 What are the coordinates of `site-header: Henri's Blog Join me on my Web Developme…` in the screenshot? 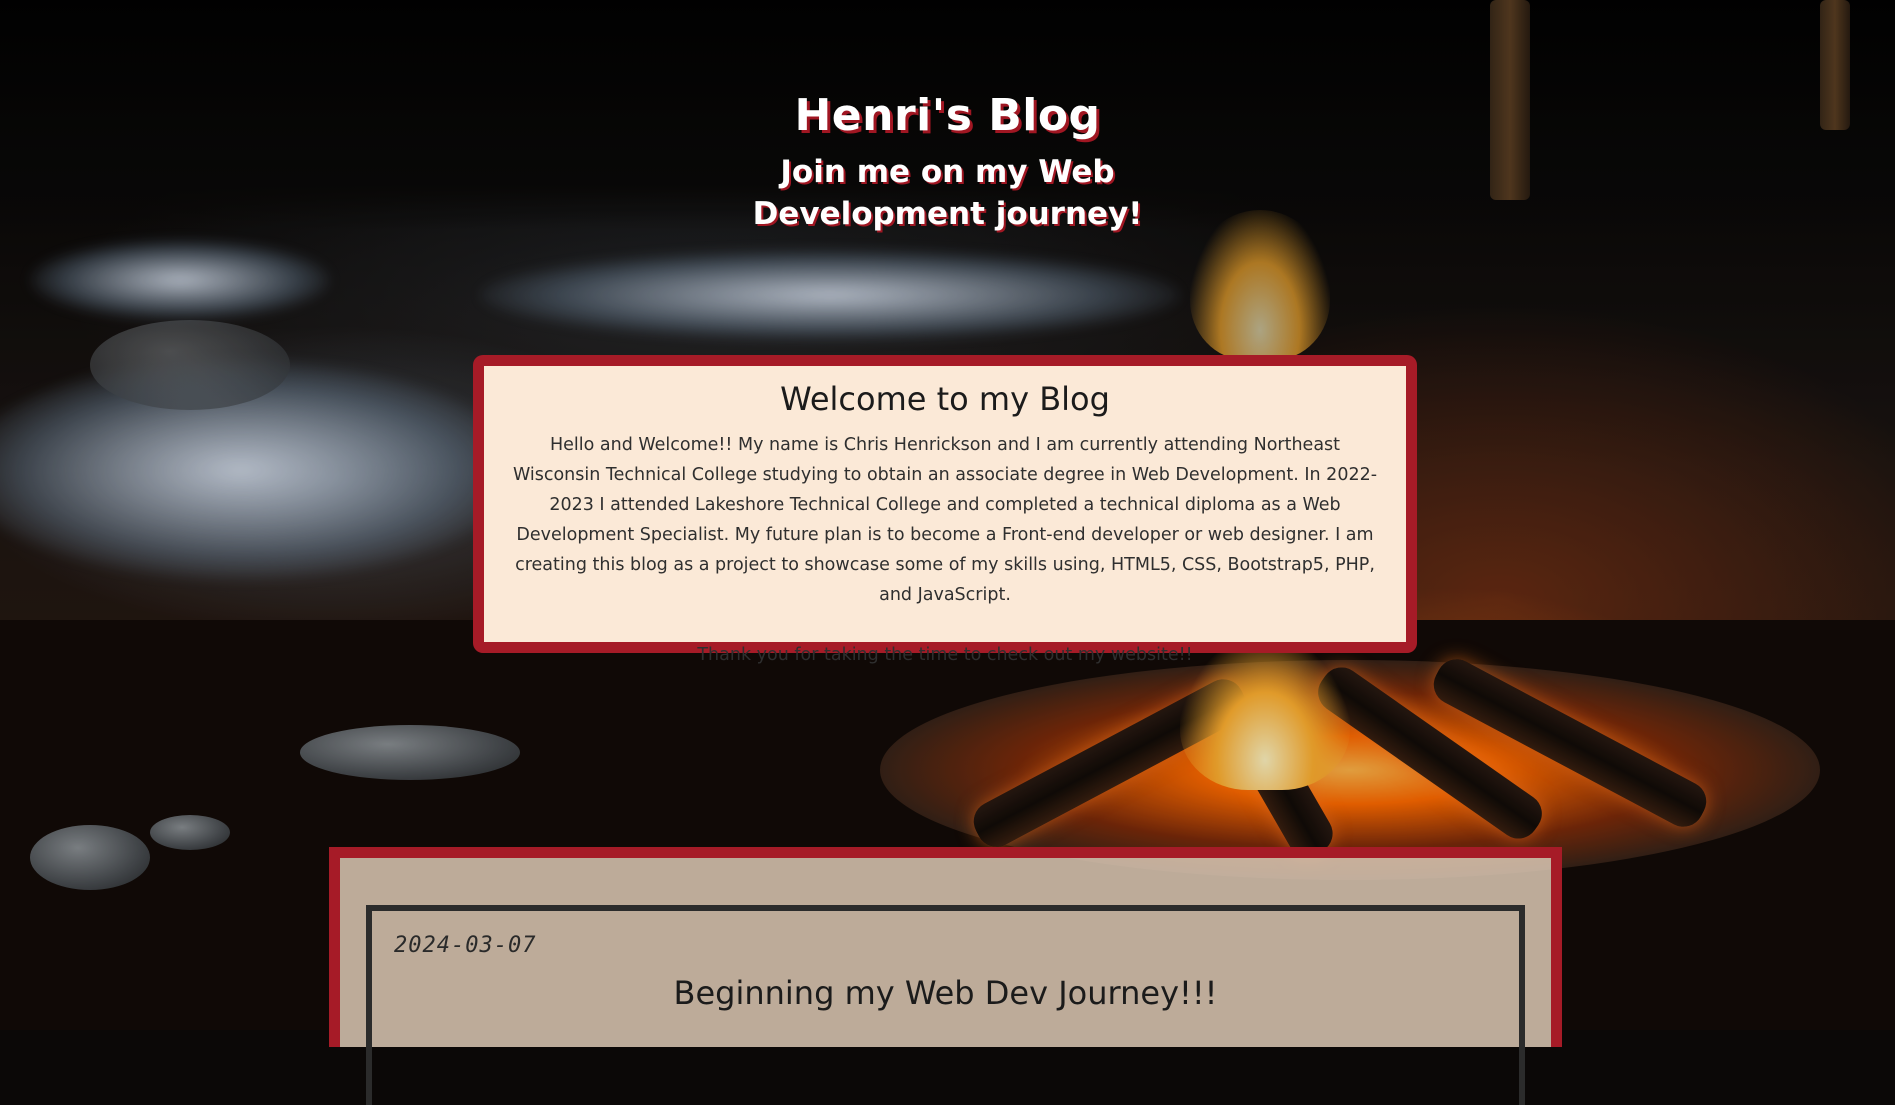 It's located at (947, 162).